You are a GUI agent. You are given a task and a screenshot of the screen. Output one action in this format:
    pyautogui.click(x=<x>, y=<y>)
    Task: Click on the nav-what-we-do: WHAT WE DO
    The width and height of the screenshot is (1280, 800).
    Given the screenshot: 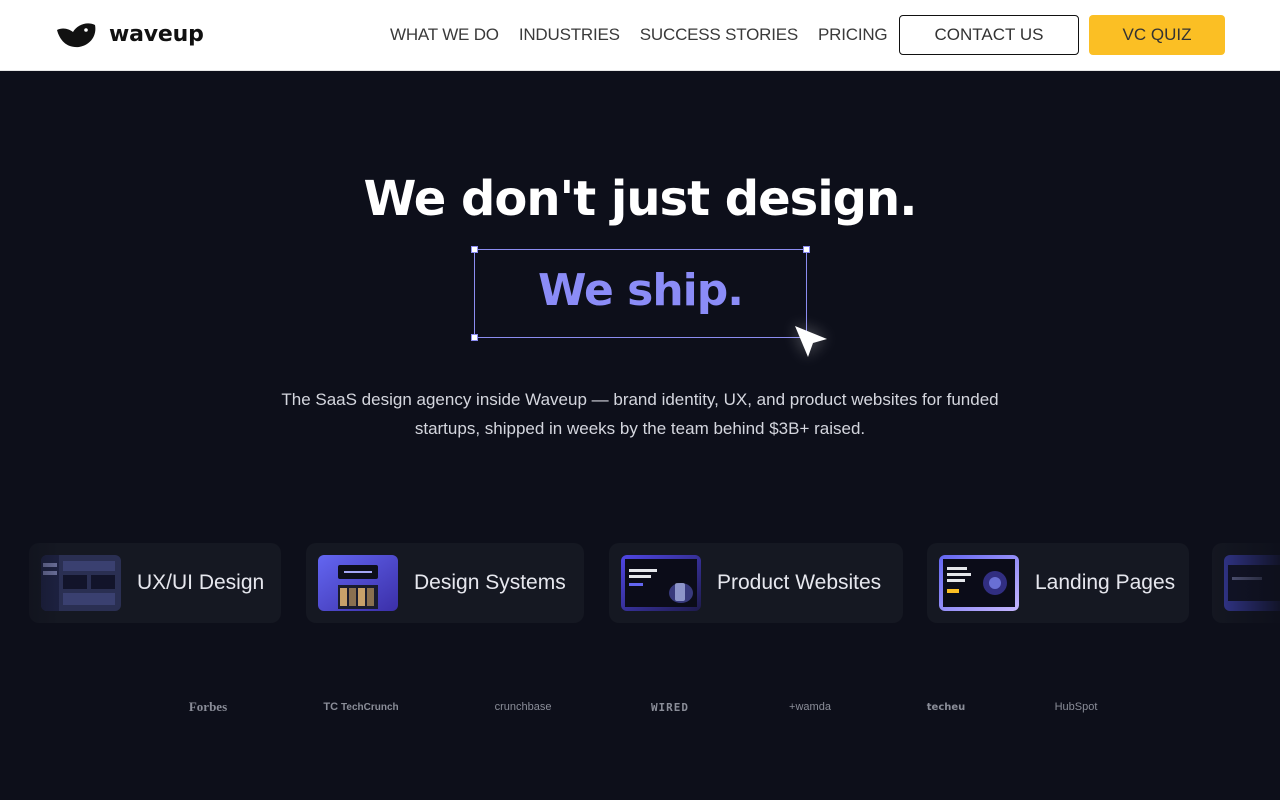 What is the action you would take?
    pyautogui.click(x=444, y=35)
    